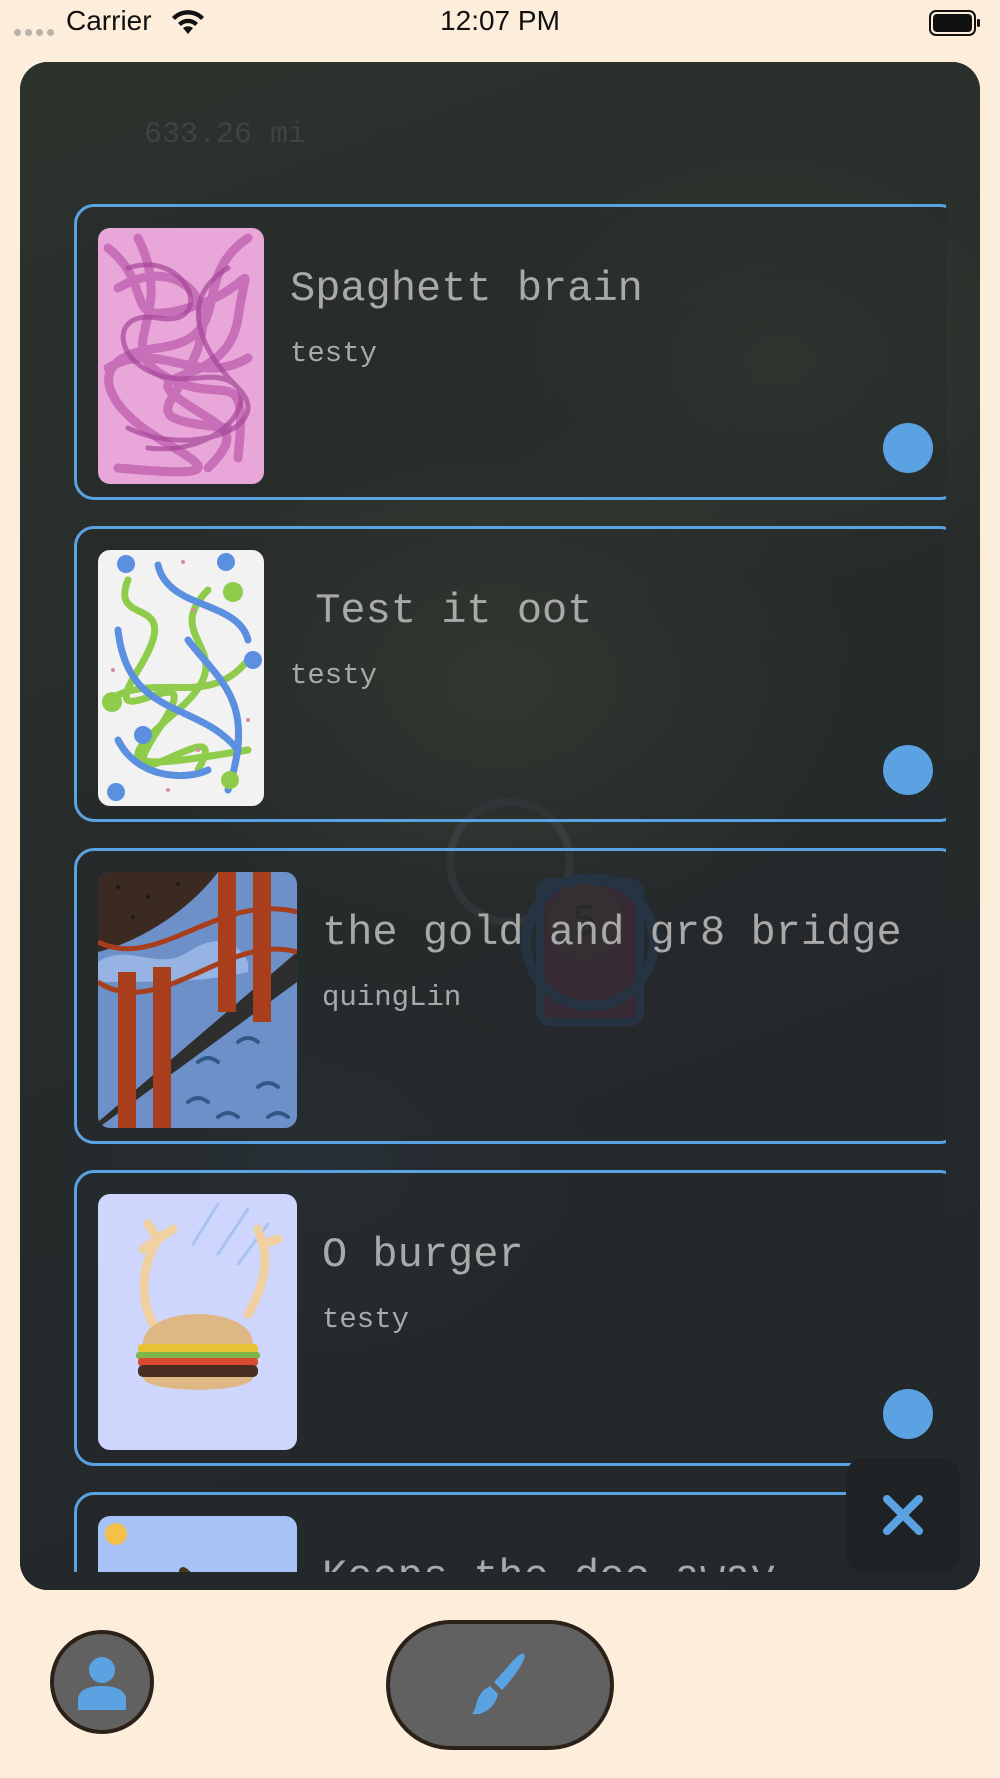  I want to click on drawing-title: Keeps the doc away, so click(549, 1562).